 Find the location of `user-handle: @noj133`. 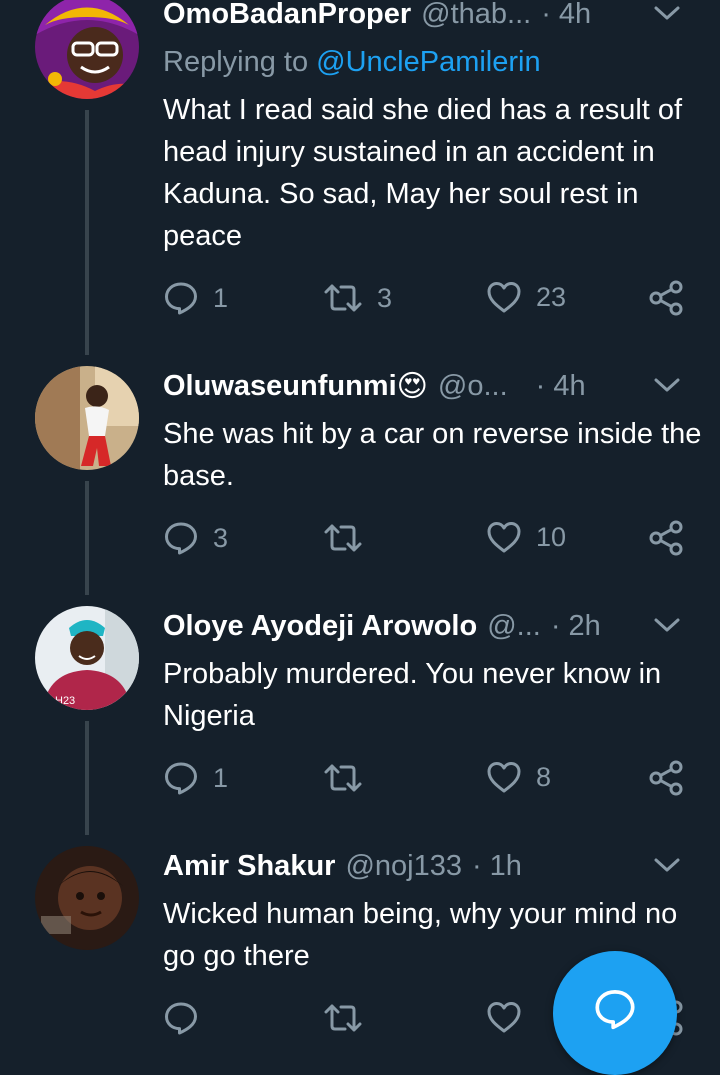

user-handle: @noj133 is located at coordinates (403, 866).